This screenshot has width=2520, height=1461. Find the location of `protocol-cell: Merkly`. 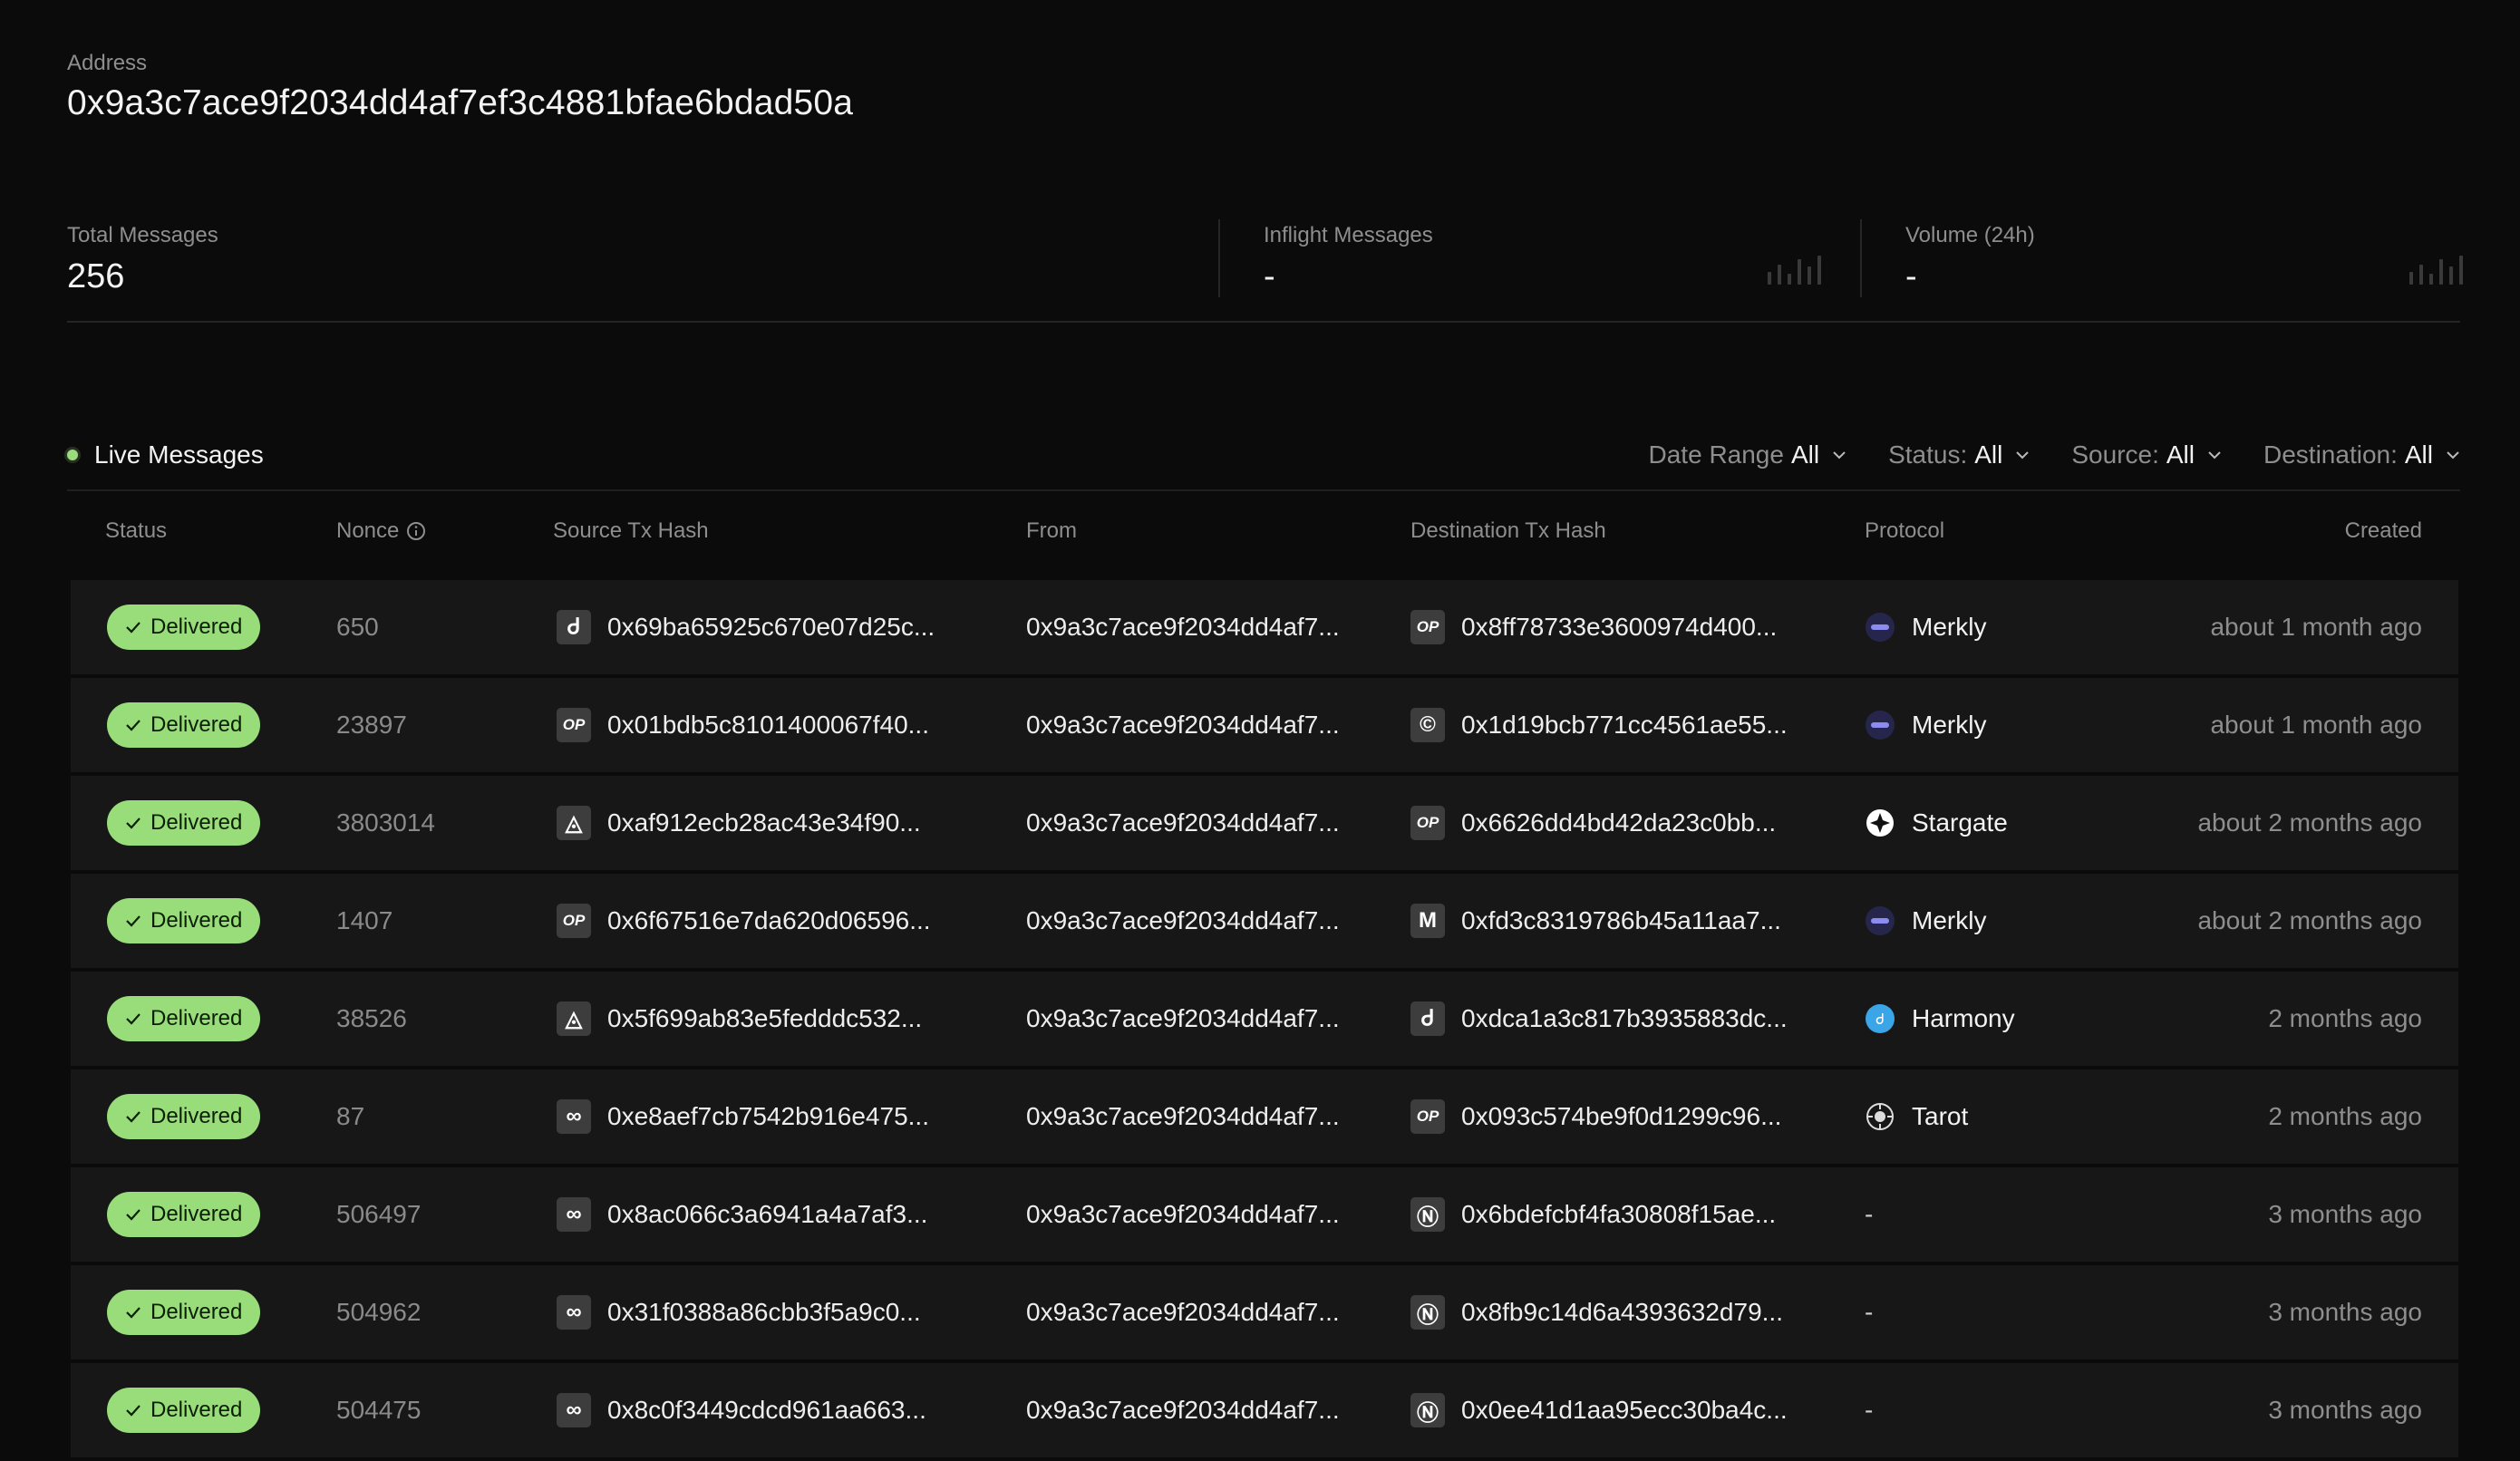

protocol-cell: Merkly is located at coordinates (1926, 725).